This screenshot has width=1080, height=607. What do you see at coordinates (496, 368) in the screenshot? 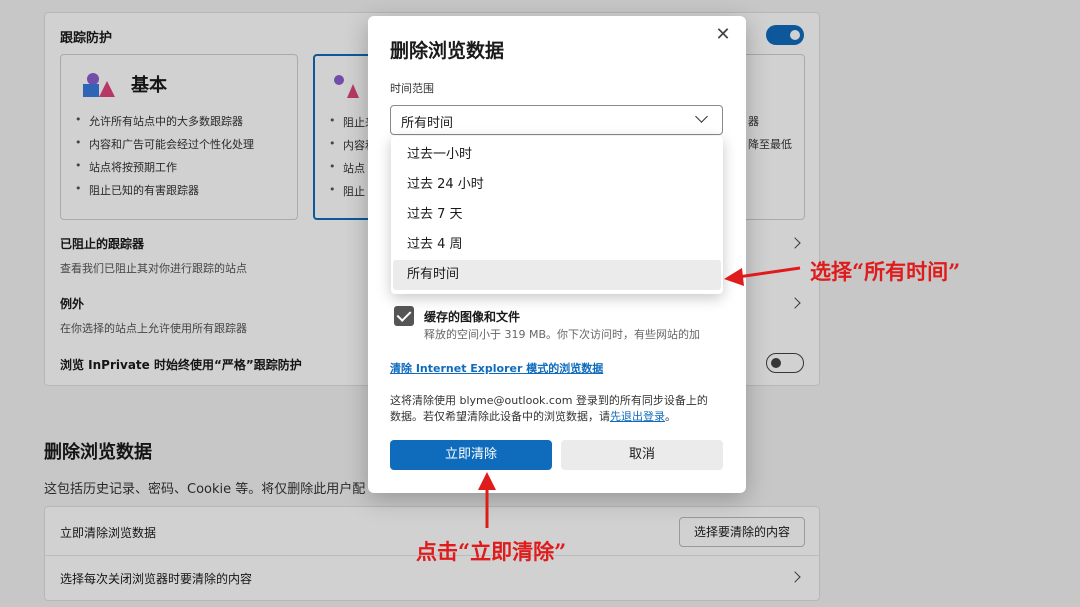
I see `clear-ie-mode-link: 清除 Internet Explorer 模式的浏览数据` at bounding box center [496, 368].